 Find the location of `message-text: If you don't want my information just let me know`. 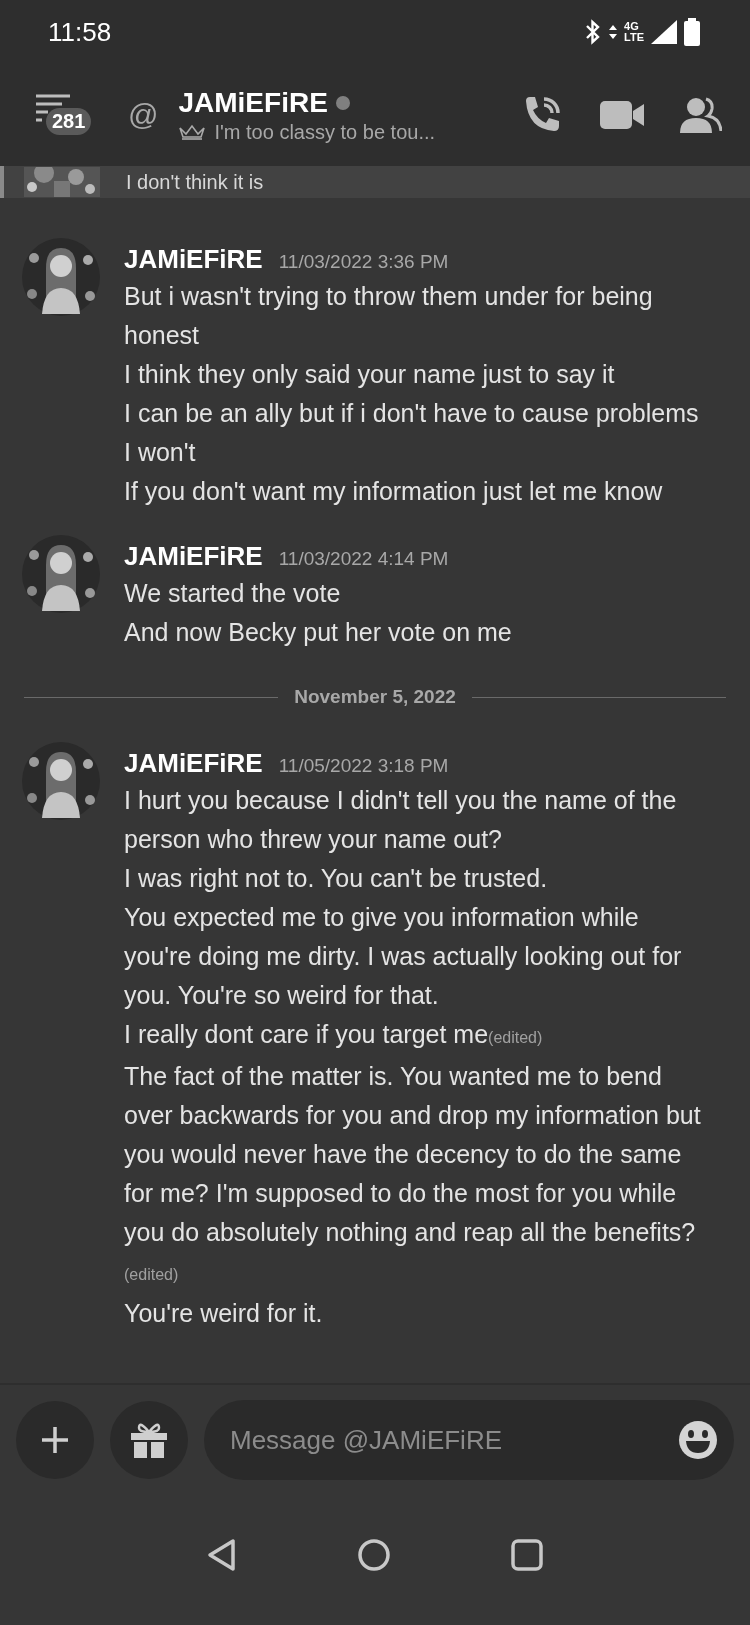

message-text: If you don't want my information just let me know is located at coordinates (394, 491).